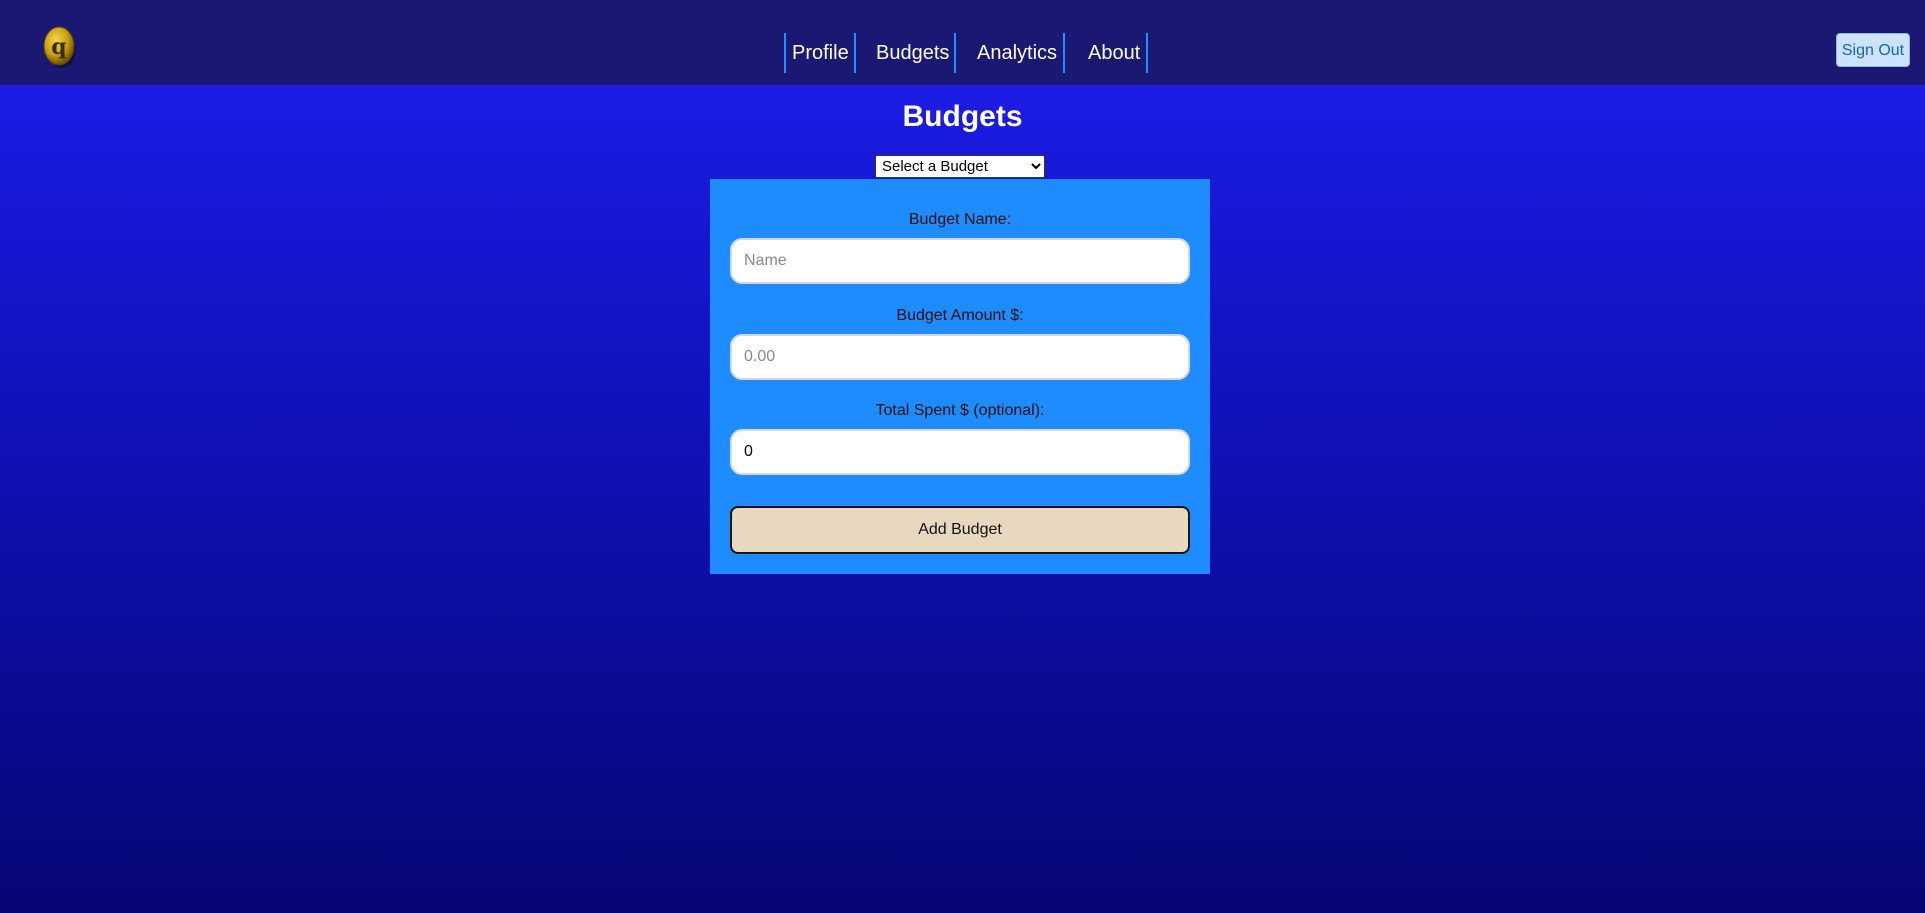  I want to click on budget-amount-input, so click(960, 357).